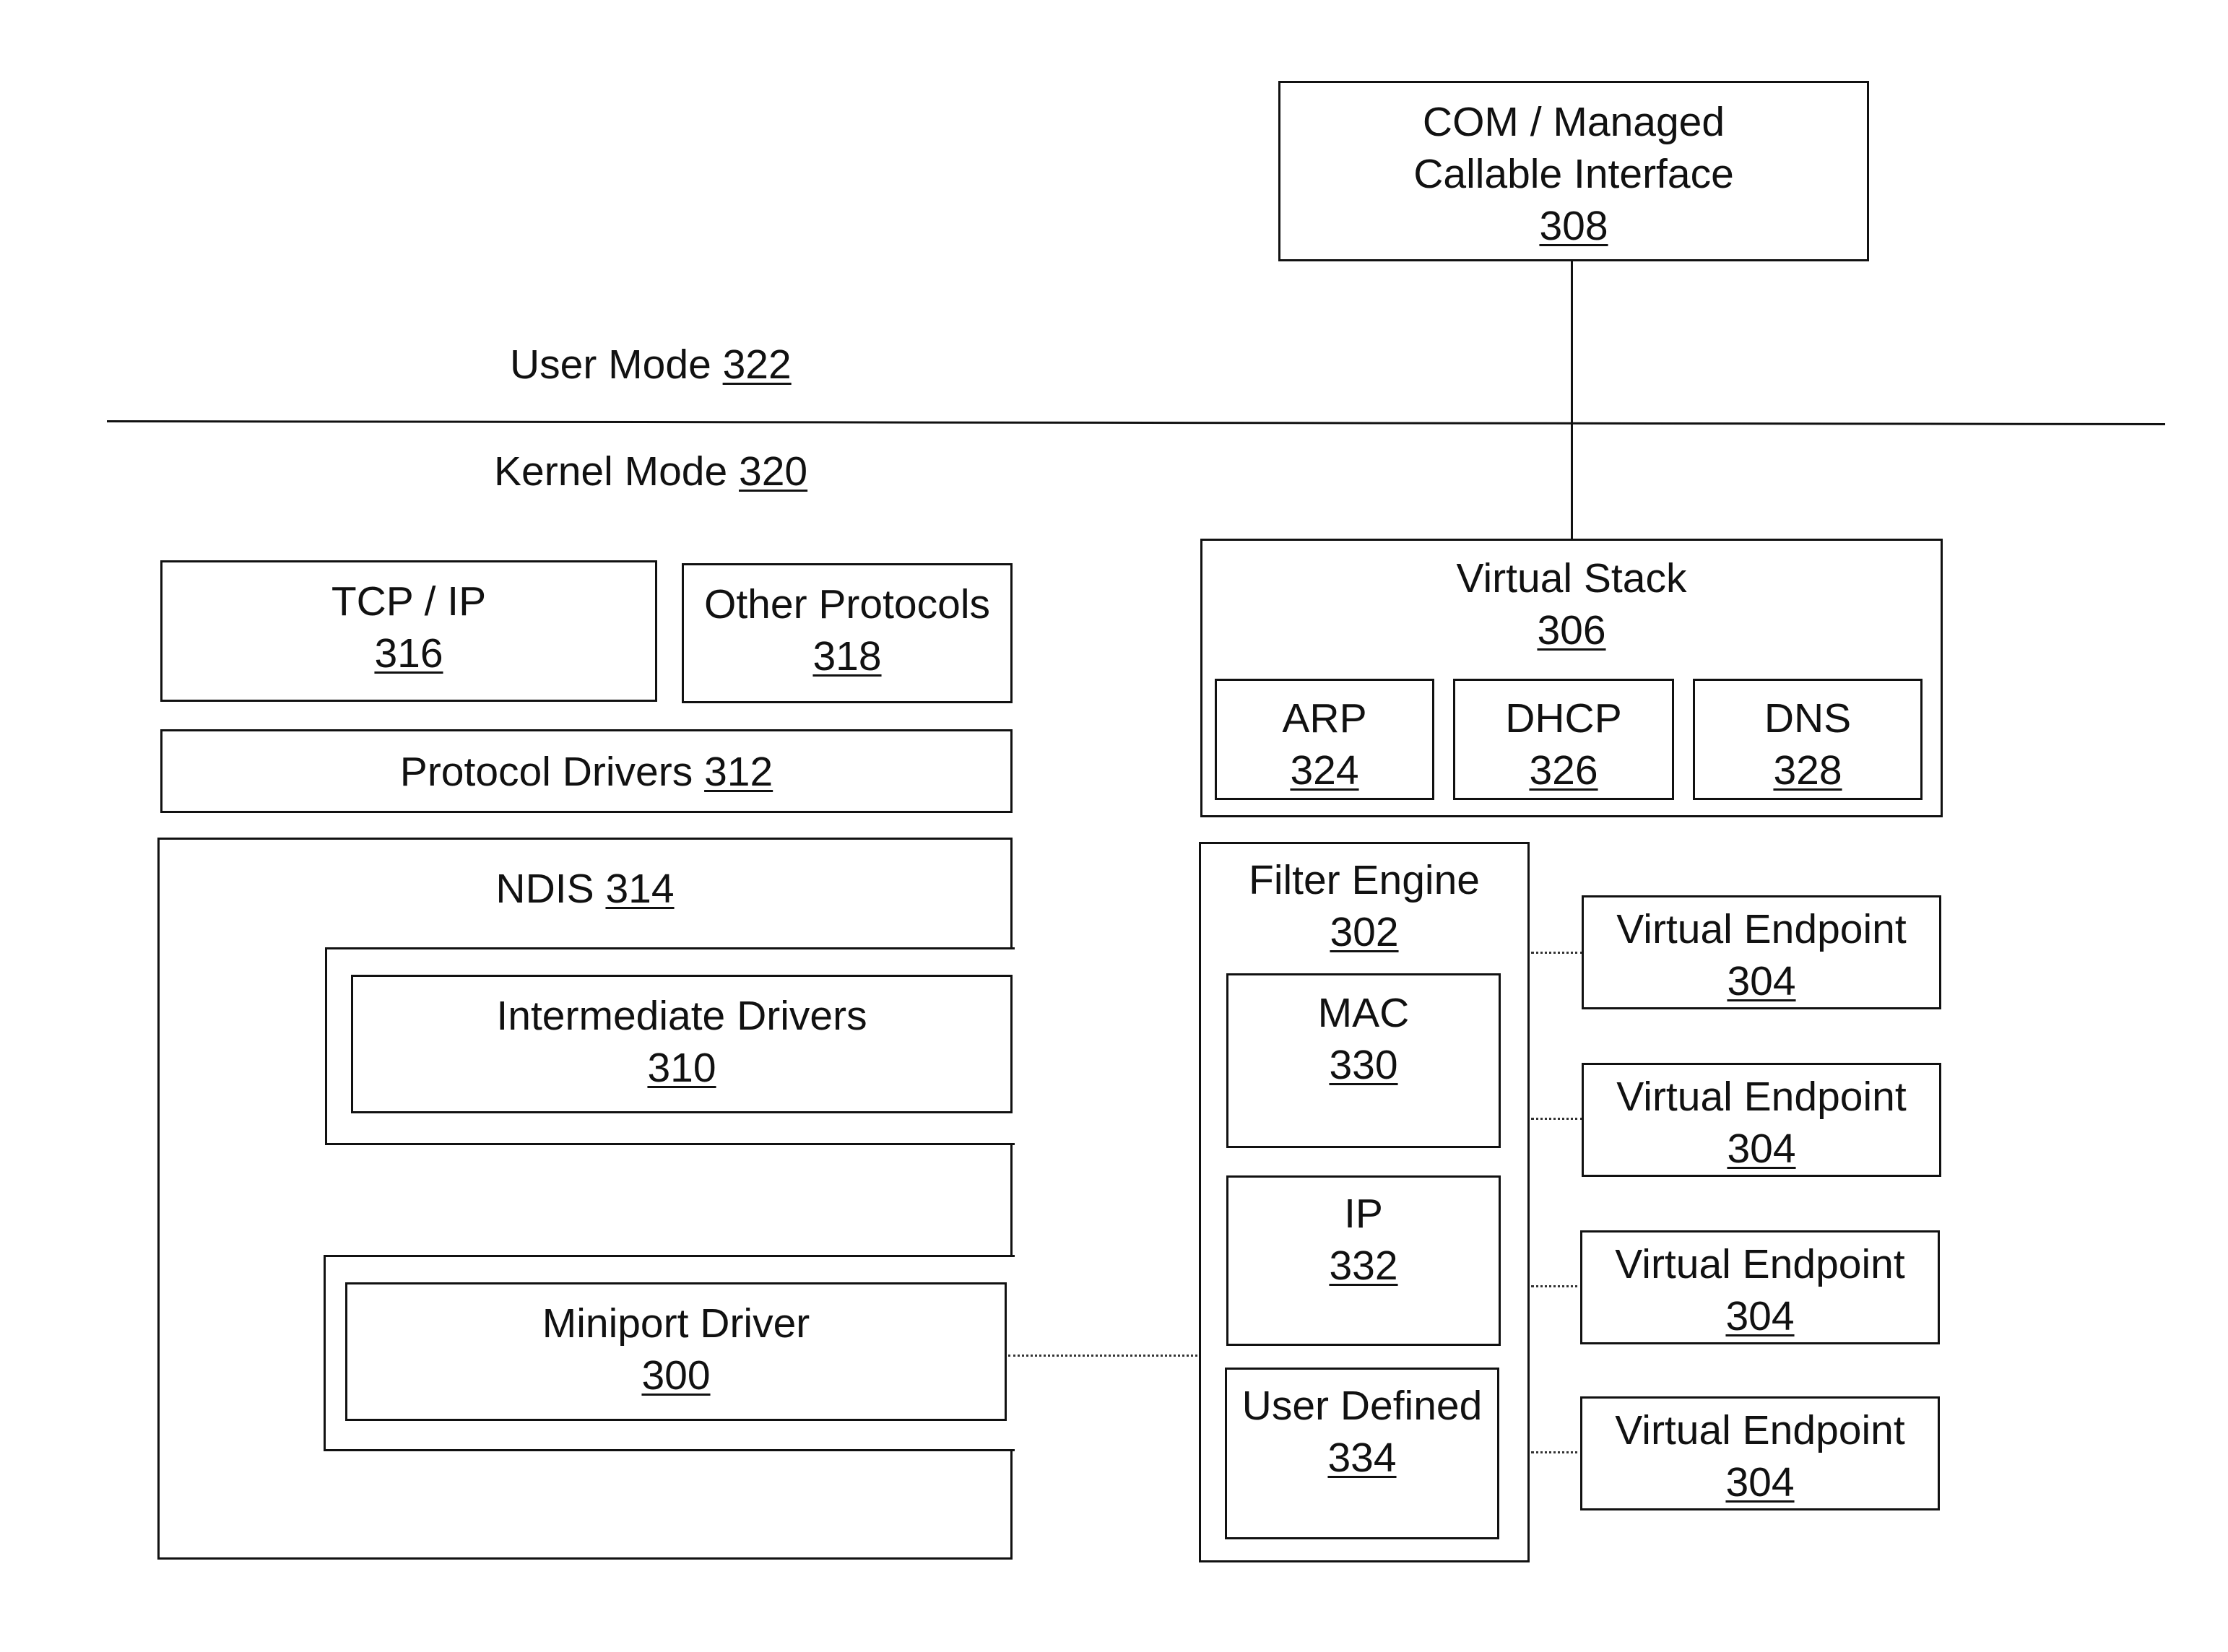  I want to click on arp-ref: 324, so click(1324, 770).